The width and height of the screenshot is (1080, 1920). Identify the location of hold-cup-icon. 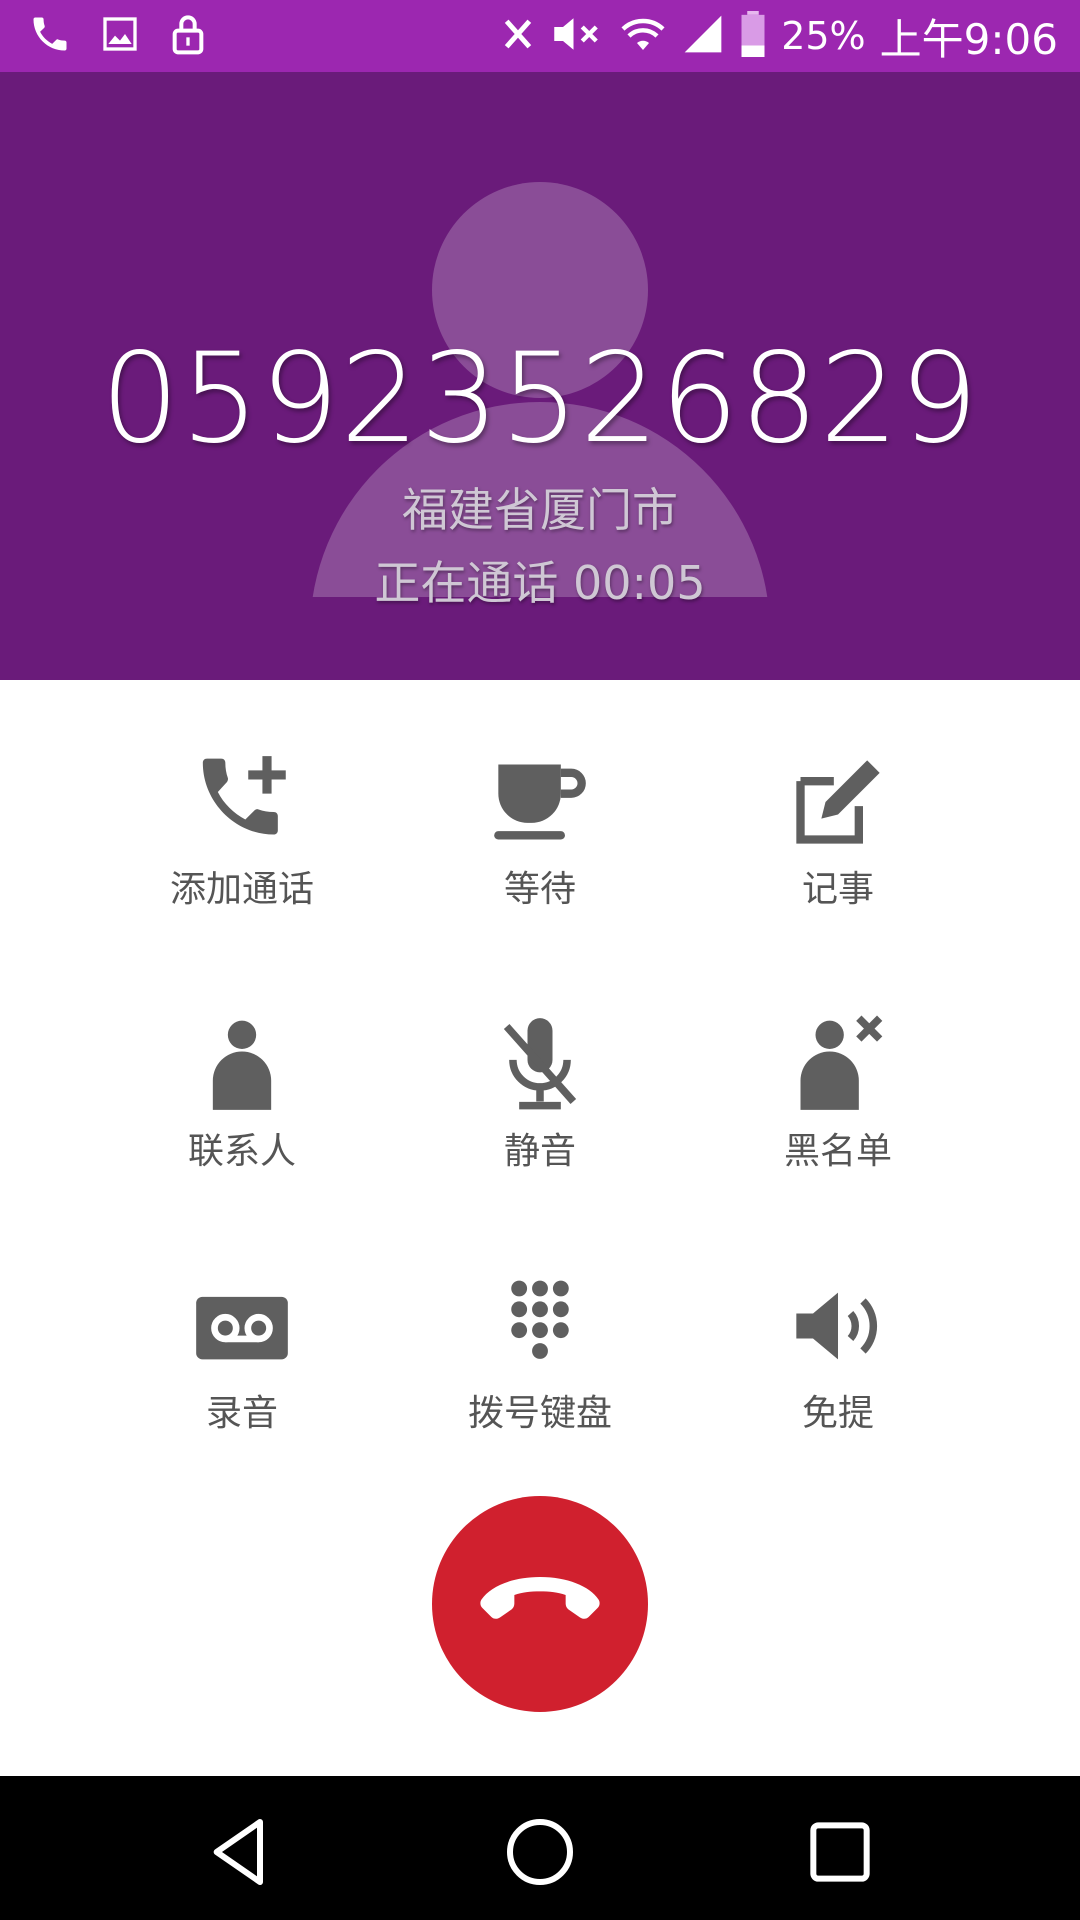
(540, 802).